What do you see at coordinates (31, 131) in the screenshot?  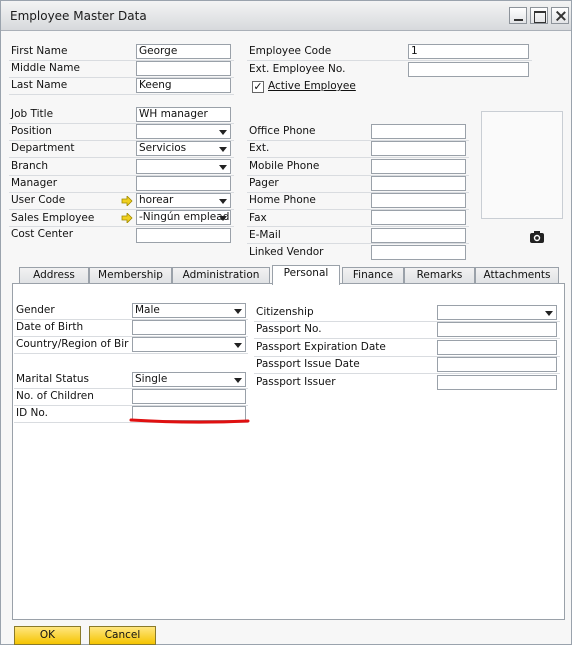 I see `position-label: Position` at bounding box center [31, 131].